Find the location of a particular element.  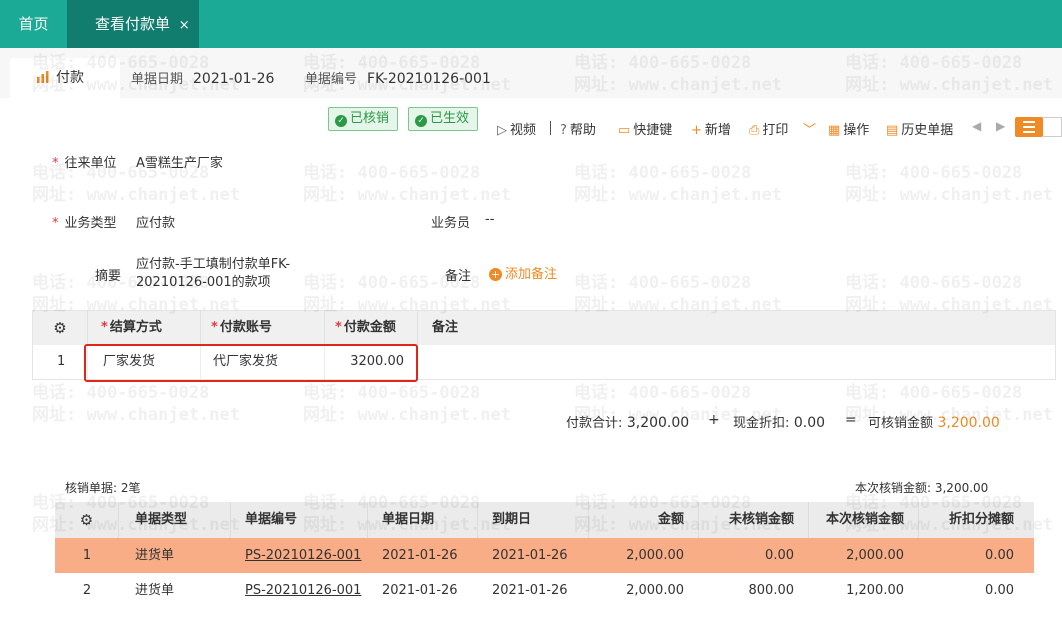

plus-sign: + is located at coordinates (714, 420).